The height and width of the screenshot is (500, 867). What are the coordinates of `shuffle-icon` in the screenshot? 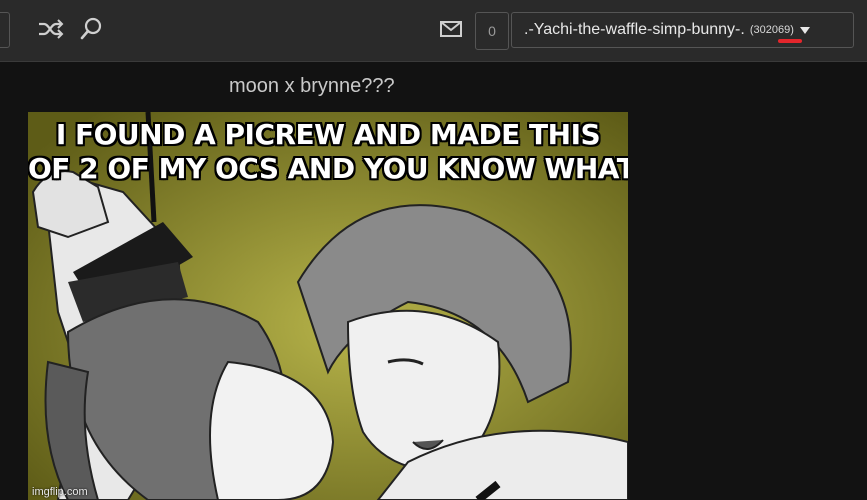 It's located at (51, 29).